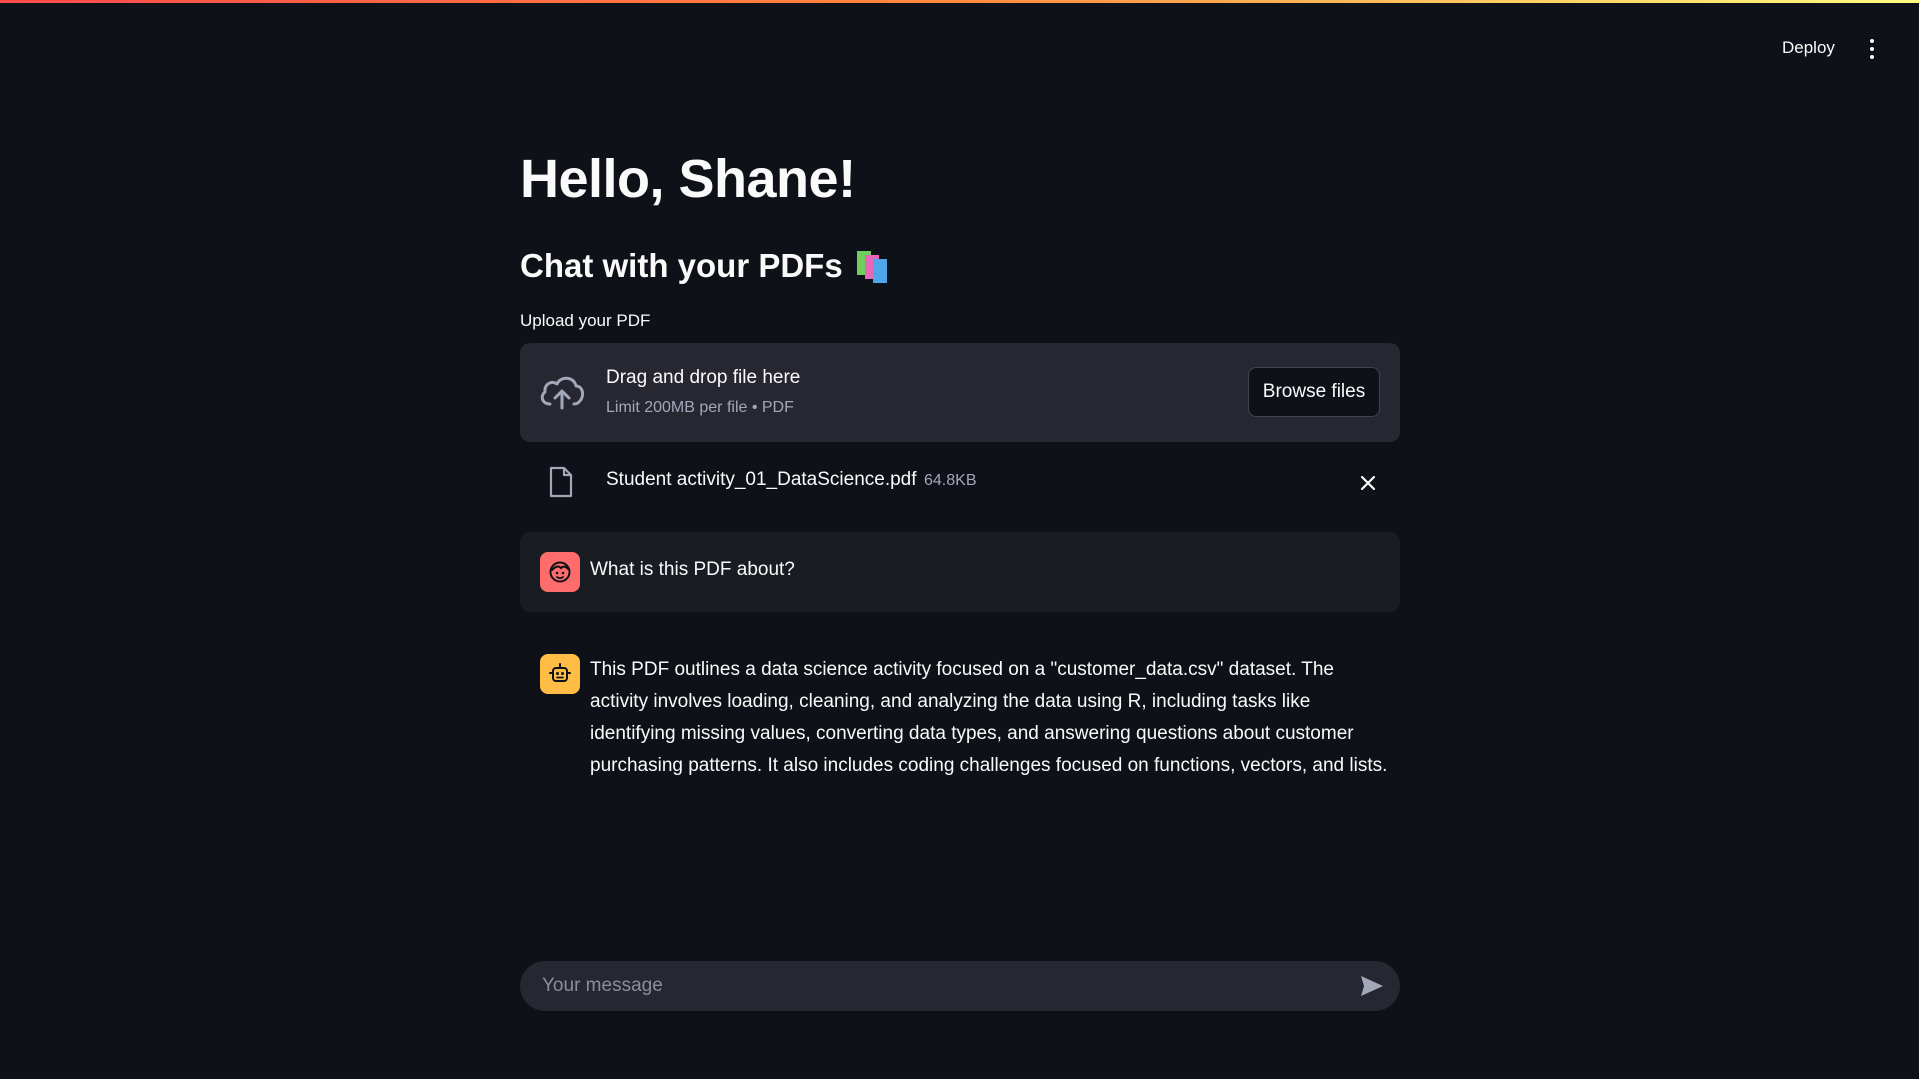  What do you see at coordinates (692, 569) in the screenshot?
I see `chat-message-text: What is this PDF about?` at bounding box center [692, 569].